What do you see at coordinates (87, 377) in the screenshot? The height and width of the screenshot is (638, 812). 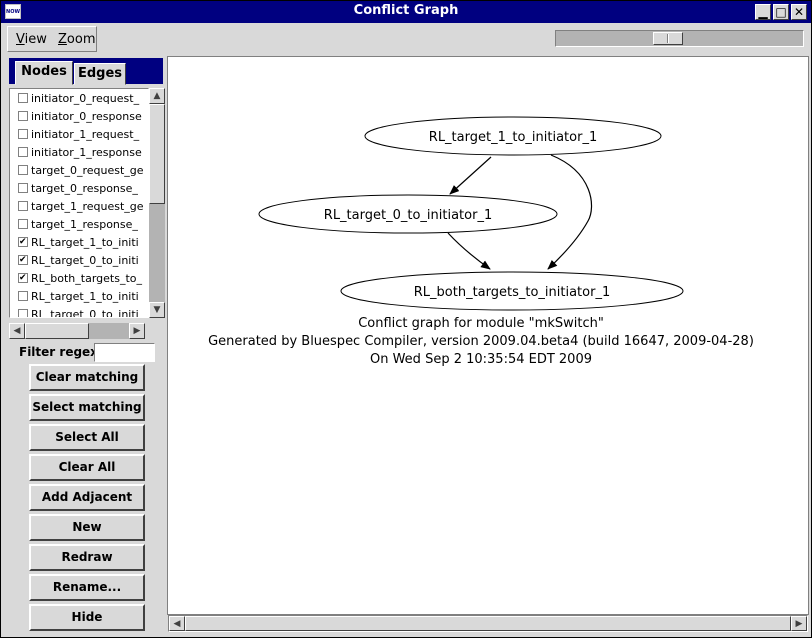 I see `clear-matching-button: Clear matching` at bounding box center [87, 377].